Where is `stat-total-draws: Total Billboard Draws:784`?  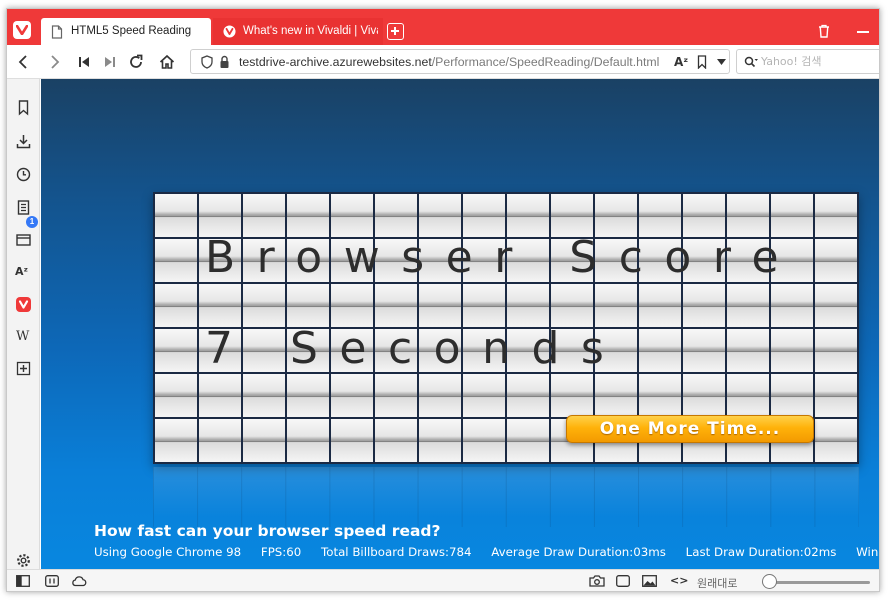 stat-total-draws: Total Billboard Draws:784 is located at coordinates (396, 552).